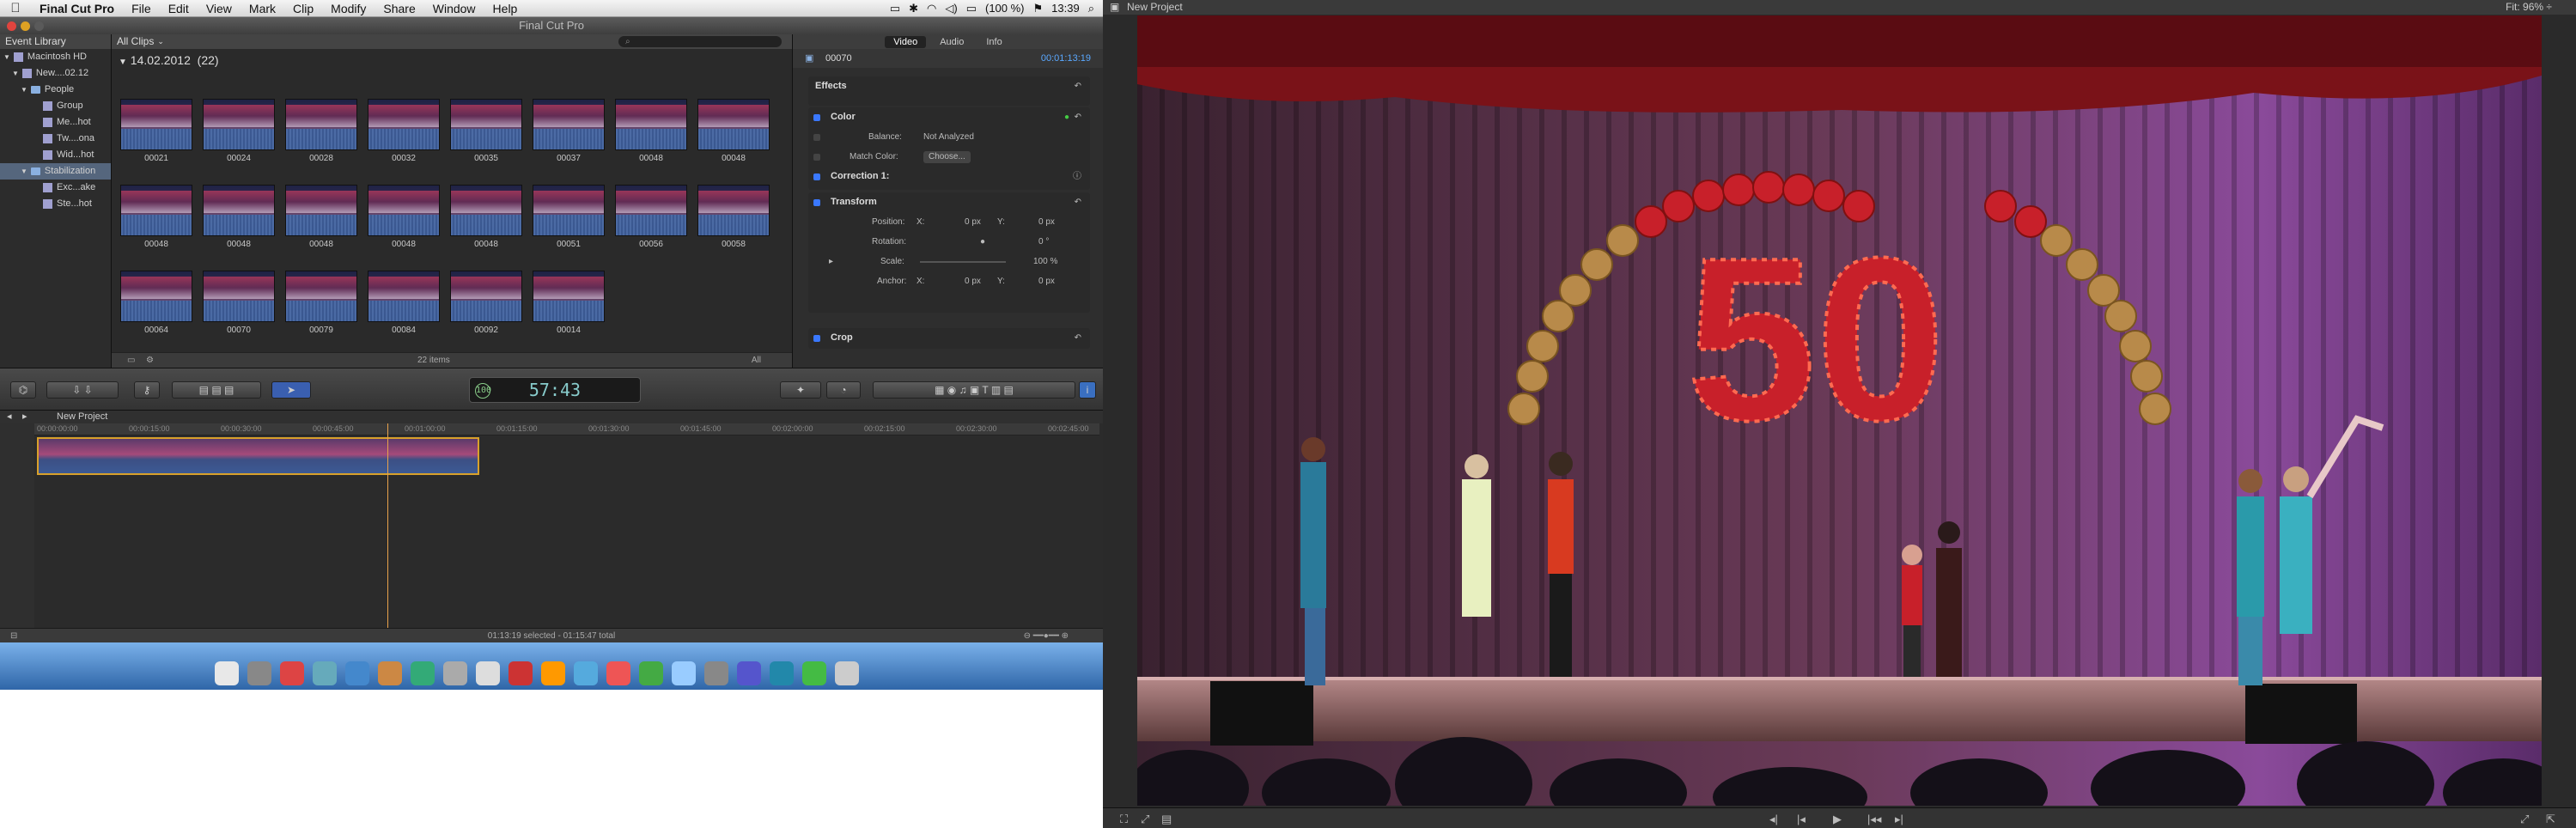 This screenshot has height=828, width=2576. I want to click on previous-frame-icon: ◂|, so click(1773, 819).